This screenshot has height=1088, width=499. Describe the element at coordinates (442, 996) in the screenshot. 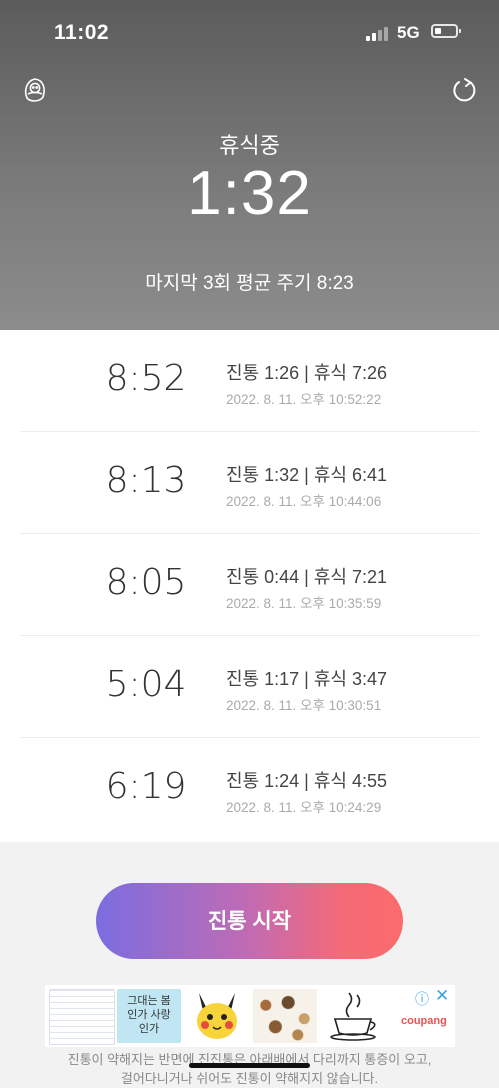

I see `ad-close-icon: ✕` at that location.